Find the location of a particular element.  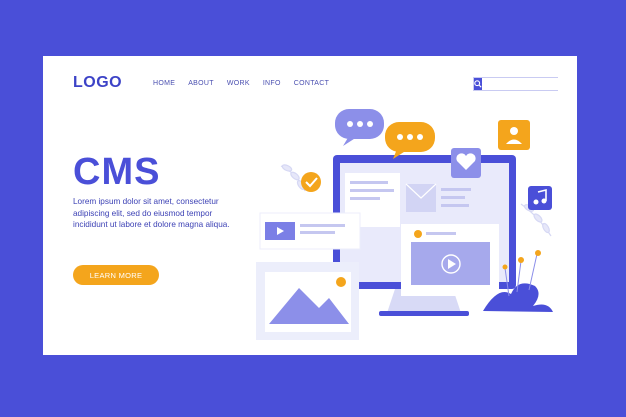

heart-icon is located at coordinates (466, 163).